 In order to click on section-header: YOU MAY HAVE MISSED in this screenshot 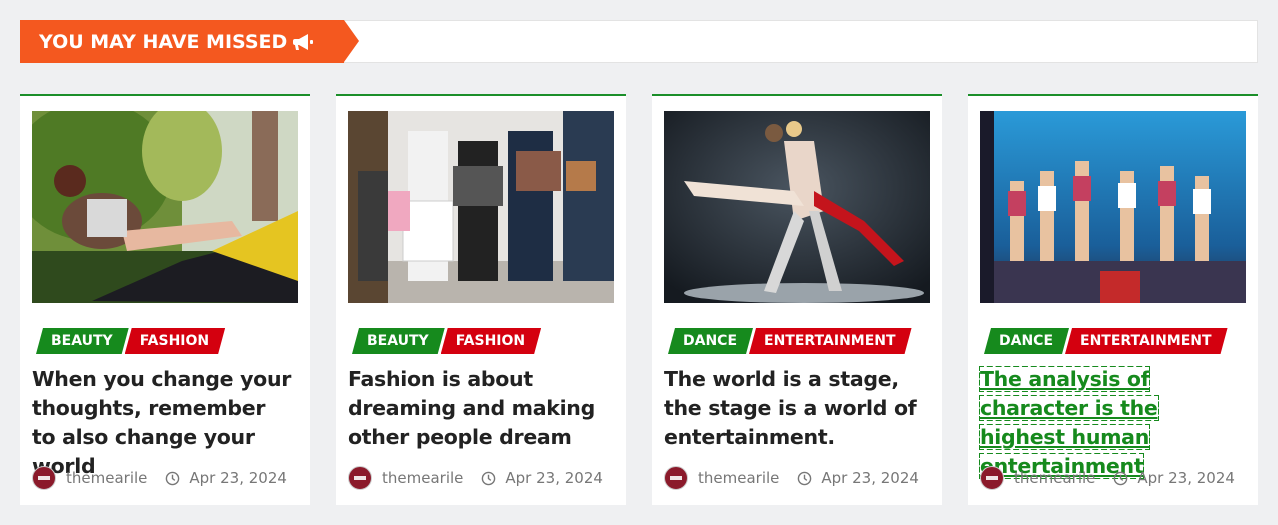, I will do `click(639, 41)`.